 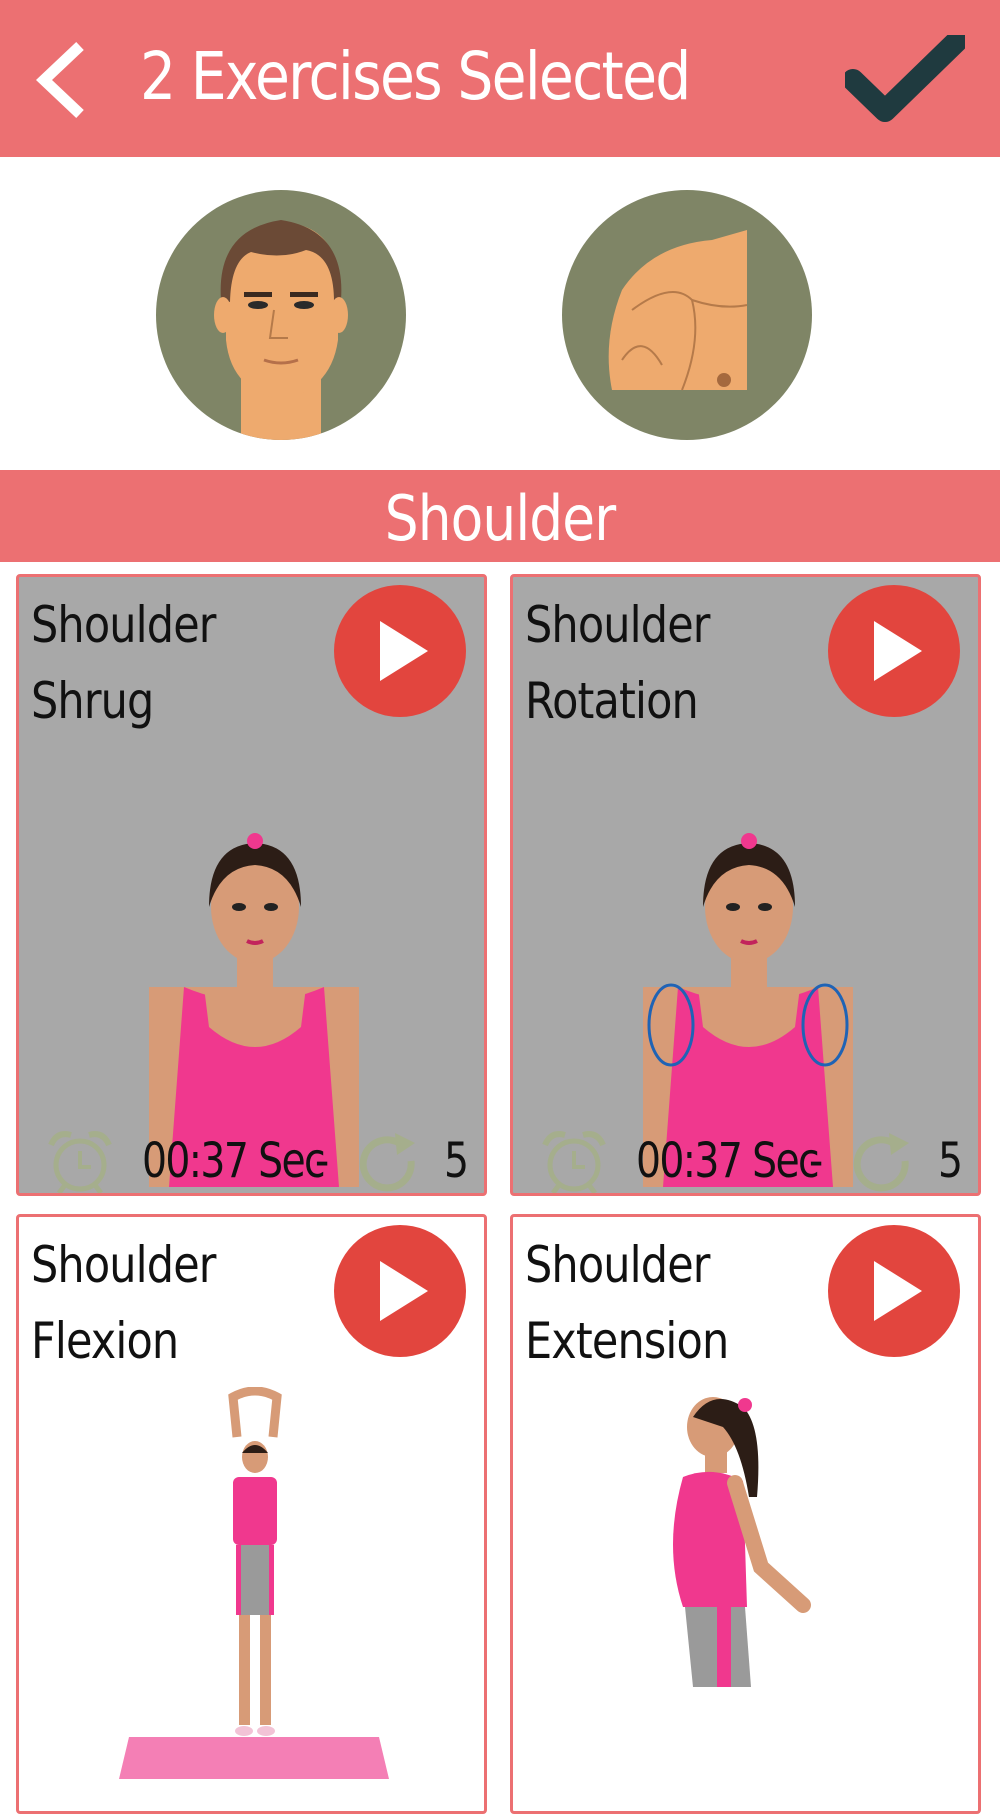 What do you see at coordinates (92, 701) in the screenshot?
I see `exercise-name-line2: Shrug` at bounding box center [92, 701].